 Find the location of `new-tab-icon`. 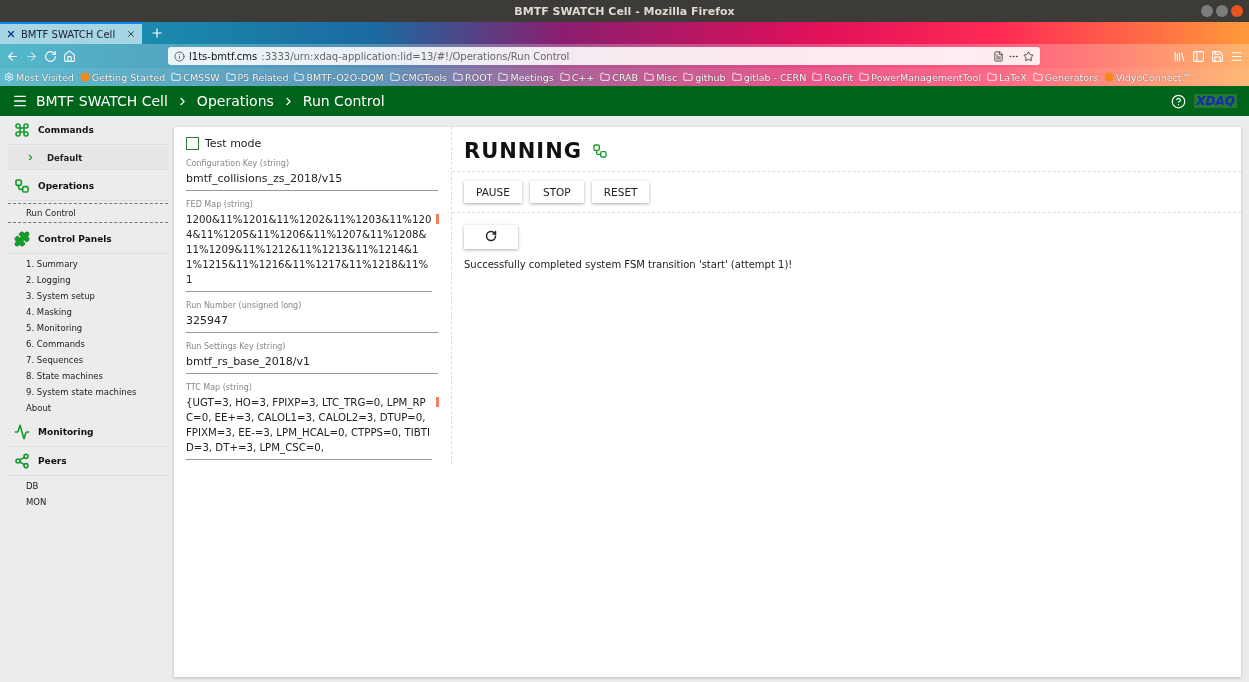

new-tab-icon is located at coordinates (157, 33).